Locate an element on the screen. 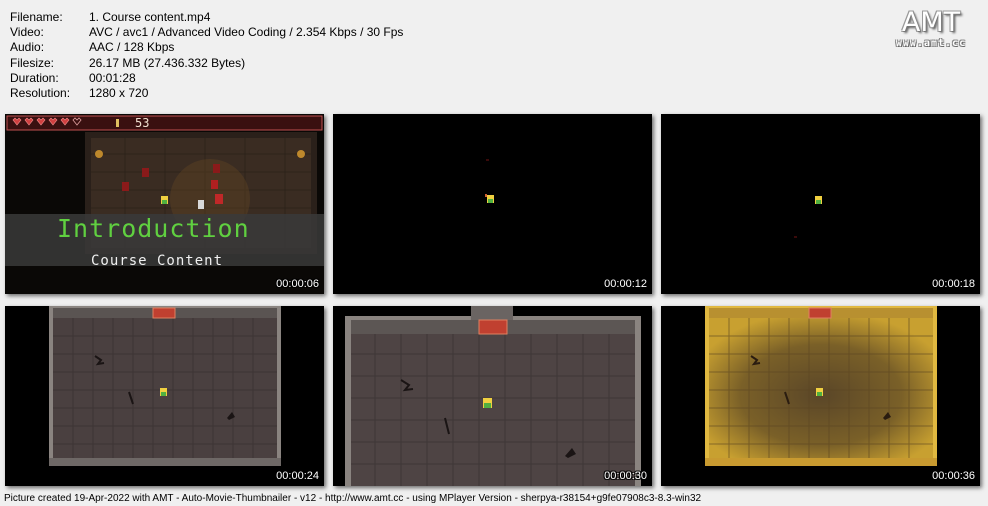 This screenshot has height=506, width=988. info-label: Resolution: is located at coordinates (40, 93).